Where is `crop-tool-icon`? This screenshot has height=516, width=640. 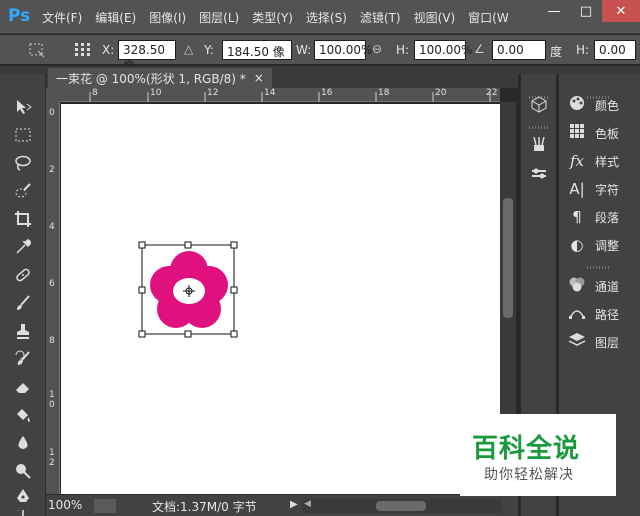 crop-tool-icon is located at coordinates (23, 219).